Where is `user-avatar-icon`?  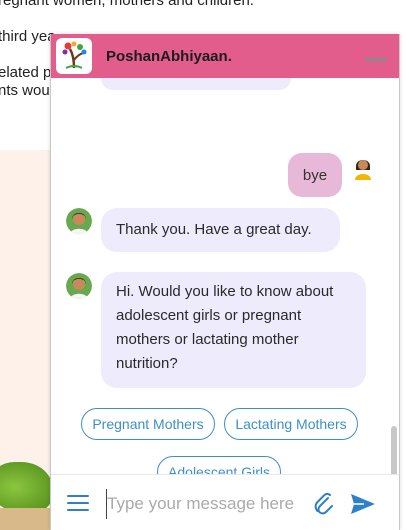
user-avatar-icon is located at coordinates (363, 167).